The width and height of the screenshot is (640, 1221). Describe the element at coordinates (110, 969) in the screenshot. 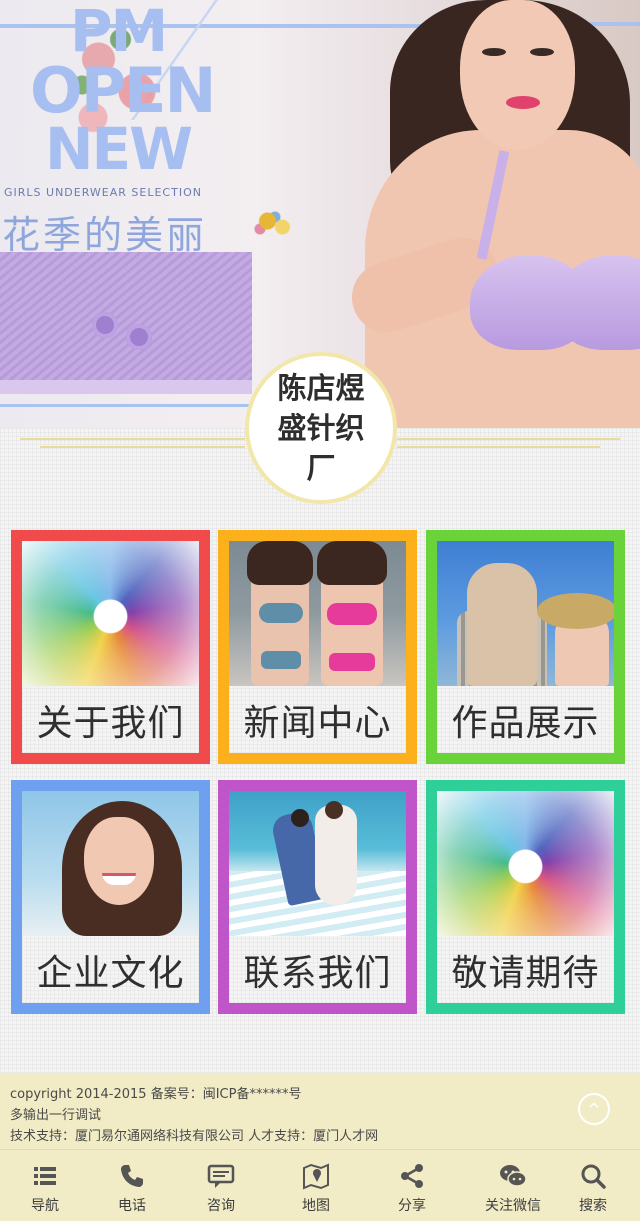

I see `tile-label: 企业文化` at that location.